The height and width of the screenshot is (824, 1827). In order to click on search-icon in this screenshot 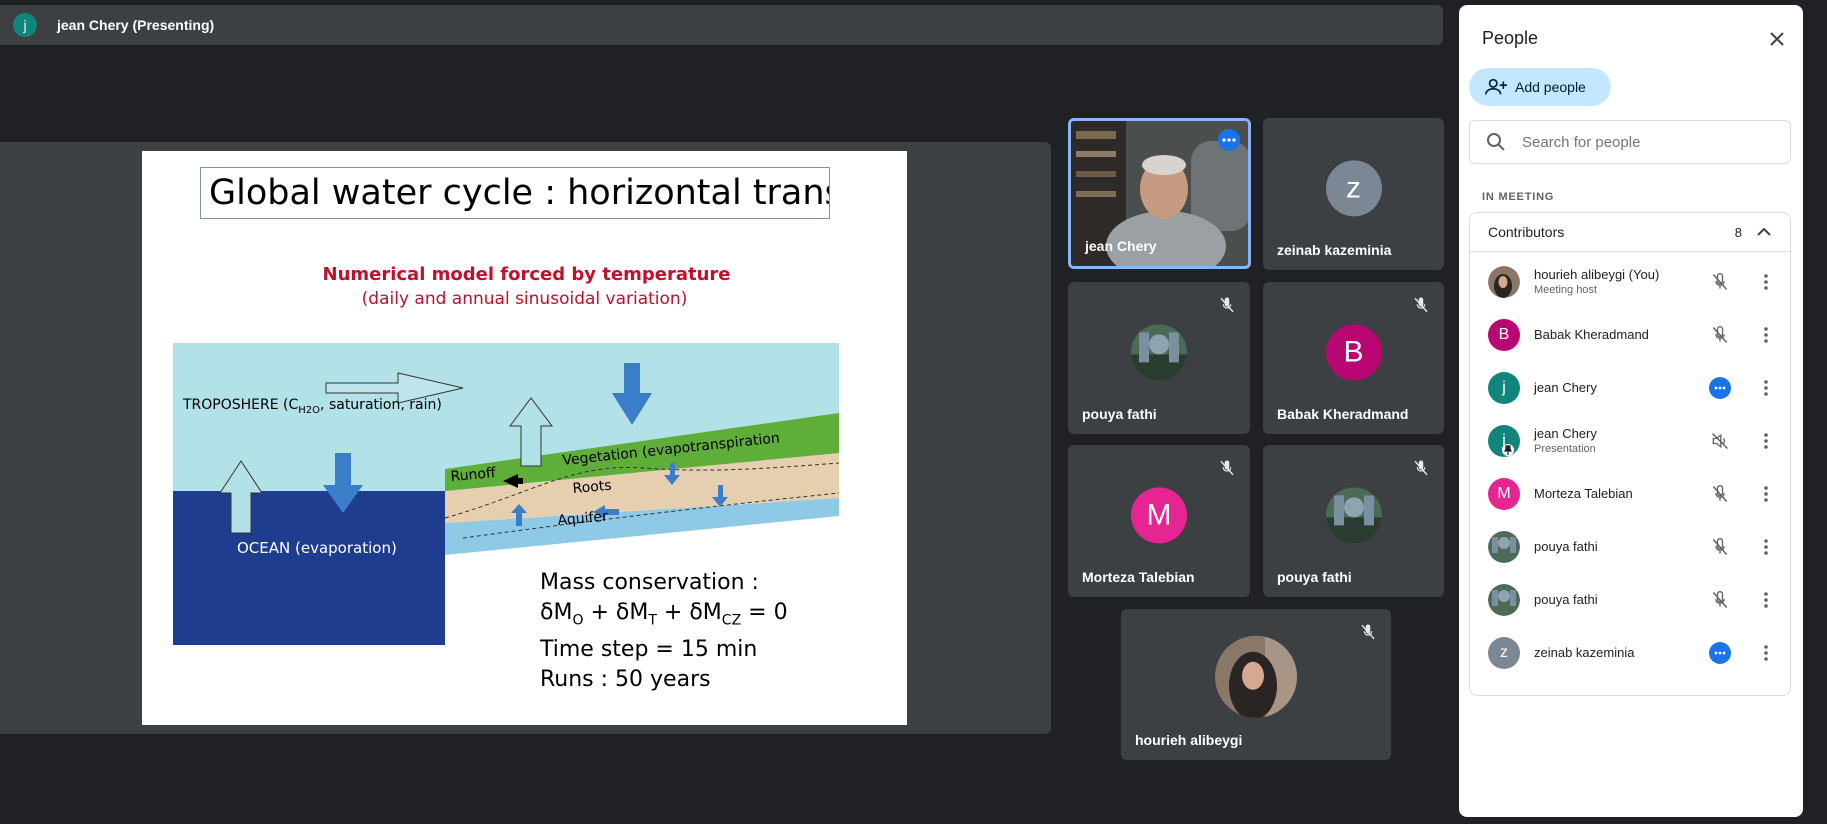, I will do `click(1496, 142)`.